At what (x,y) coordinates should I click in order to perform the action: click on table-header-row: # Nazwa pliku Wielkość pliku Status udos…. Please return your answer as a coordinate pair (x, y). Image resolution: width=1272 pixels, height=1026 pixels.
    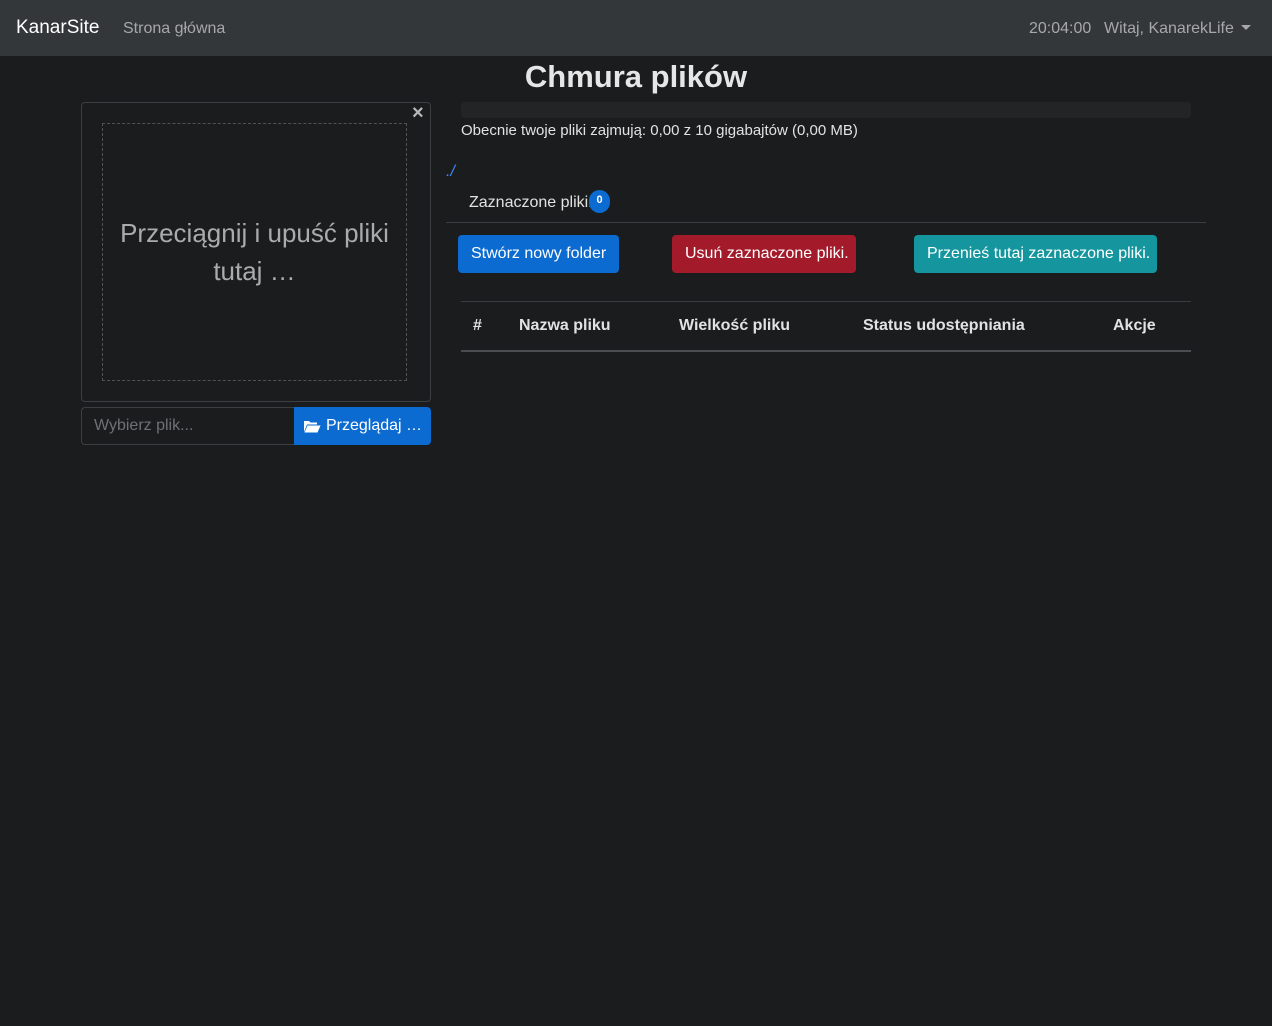
    Looking at the image, I should click on (826, 326).